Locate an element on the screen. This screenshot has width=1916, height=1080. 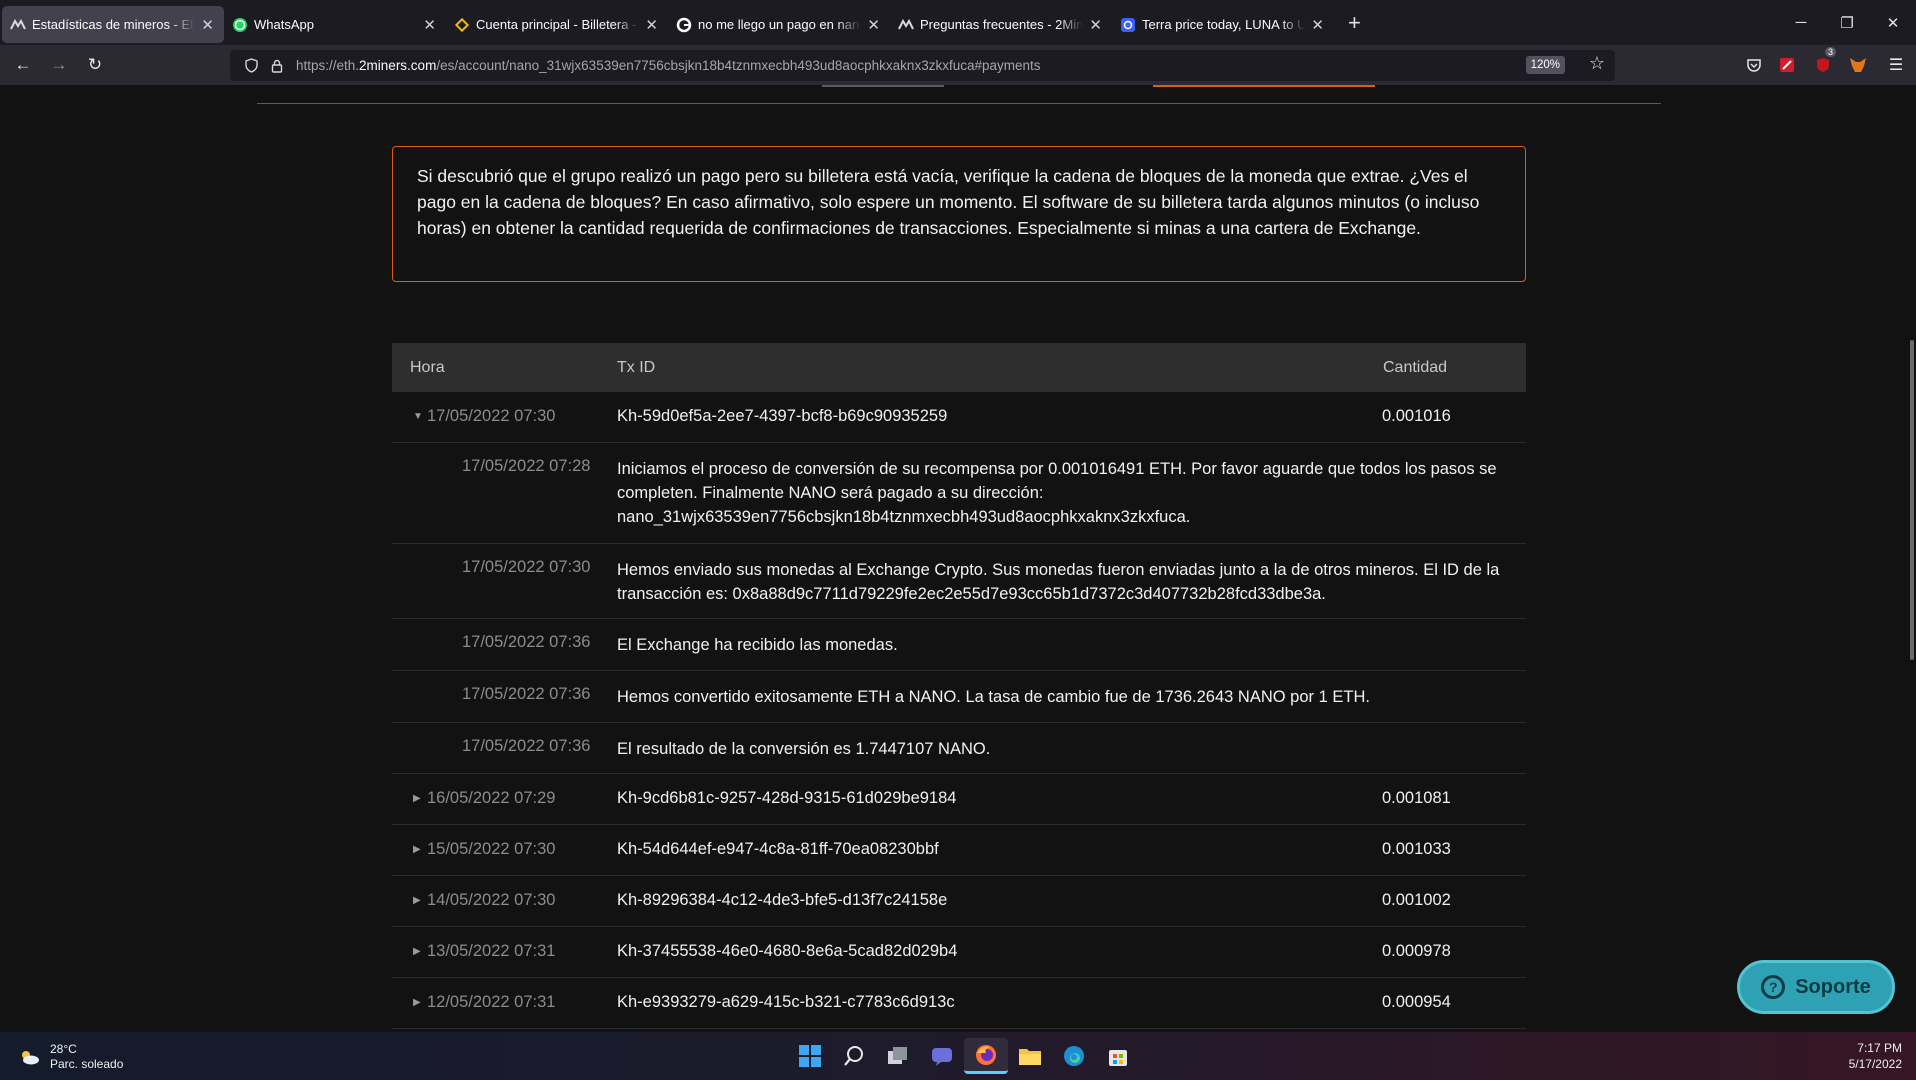
support-label: Soporte is located at coordinates (1833, 986).